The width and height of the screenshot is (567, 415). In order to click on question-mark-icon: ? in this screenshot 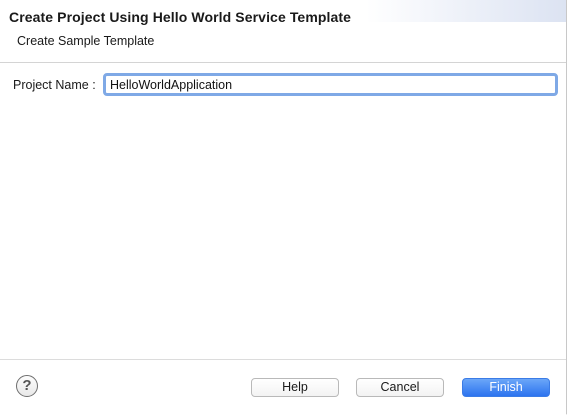, I will do `click(27, 386)`.